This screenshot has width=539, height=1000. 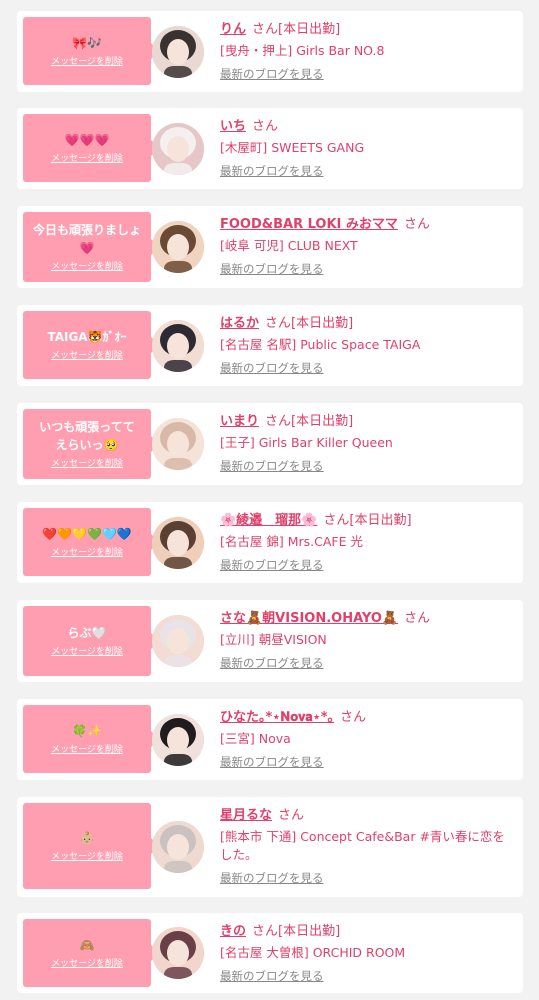 What do you see at coordinates (87, 140) in the screenshot?
I see `message-text: 💗💗💗` at bounding box center [87, 140].